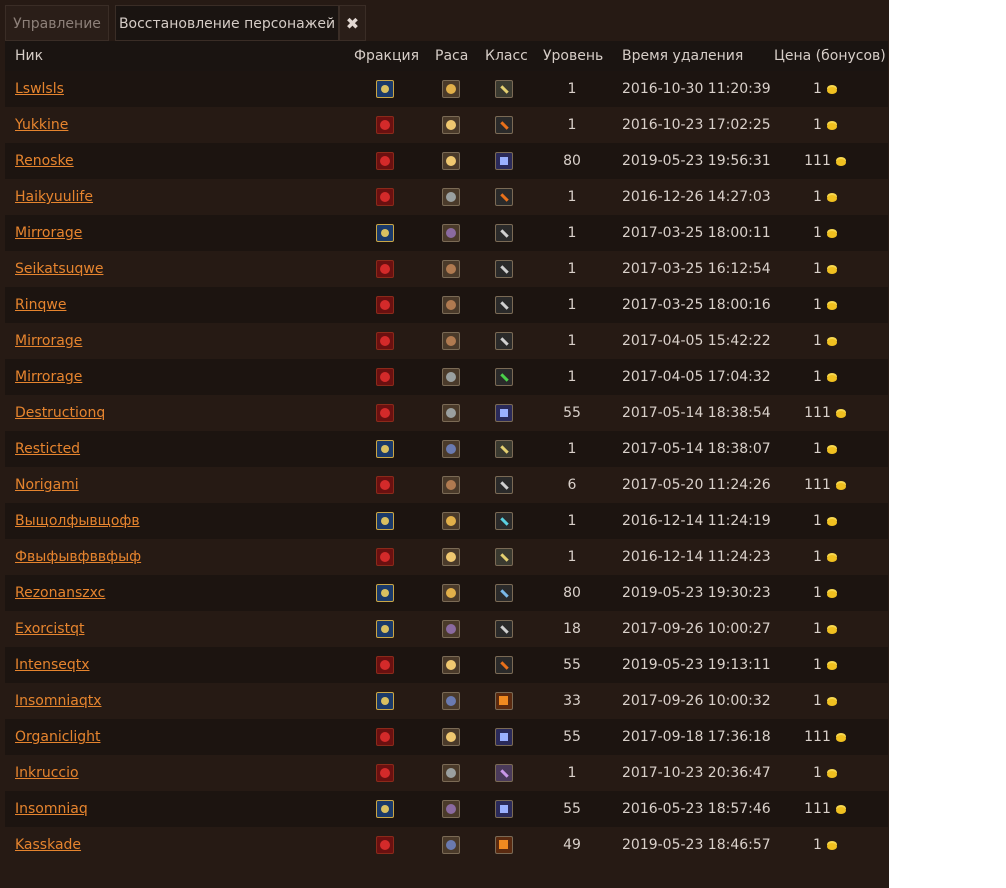  I want to click on alliance-faction-icon, so click(385, 521).